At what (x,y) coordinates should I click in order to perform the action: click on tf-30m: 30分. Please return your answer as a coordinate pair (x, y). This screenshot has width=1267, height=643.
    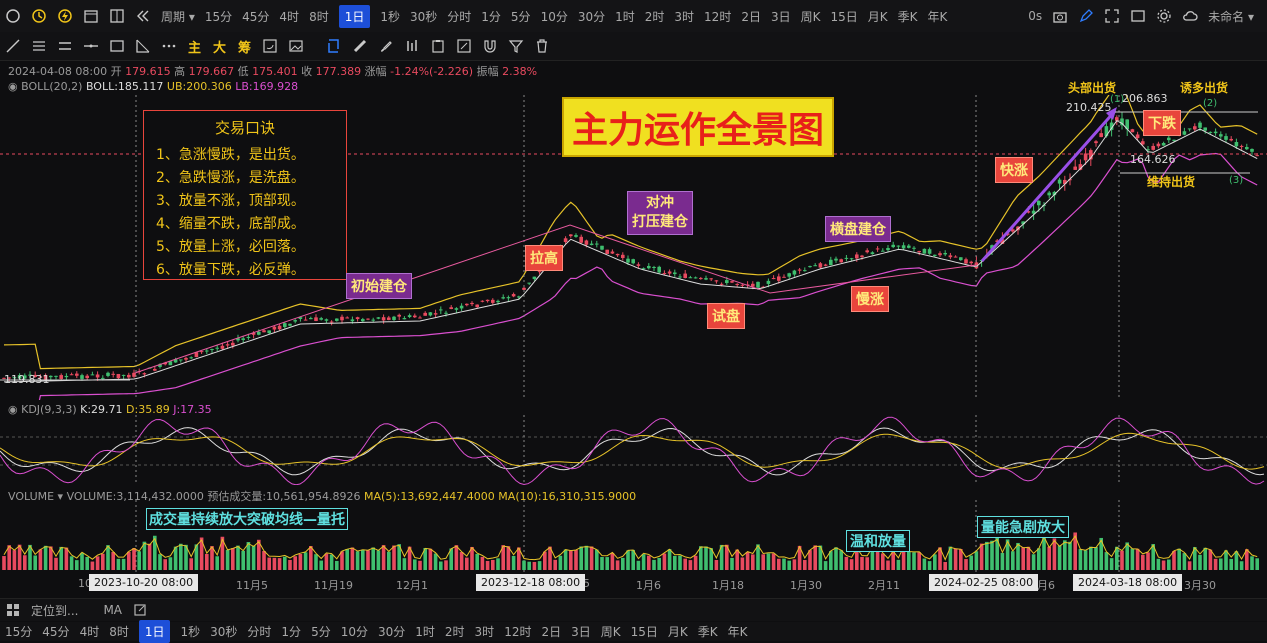
    Looking at the image, I should click on (591, 16).